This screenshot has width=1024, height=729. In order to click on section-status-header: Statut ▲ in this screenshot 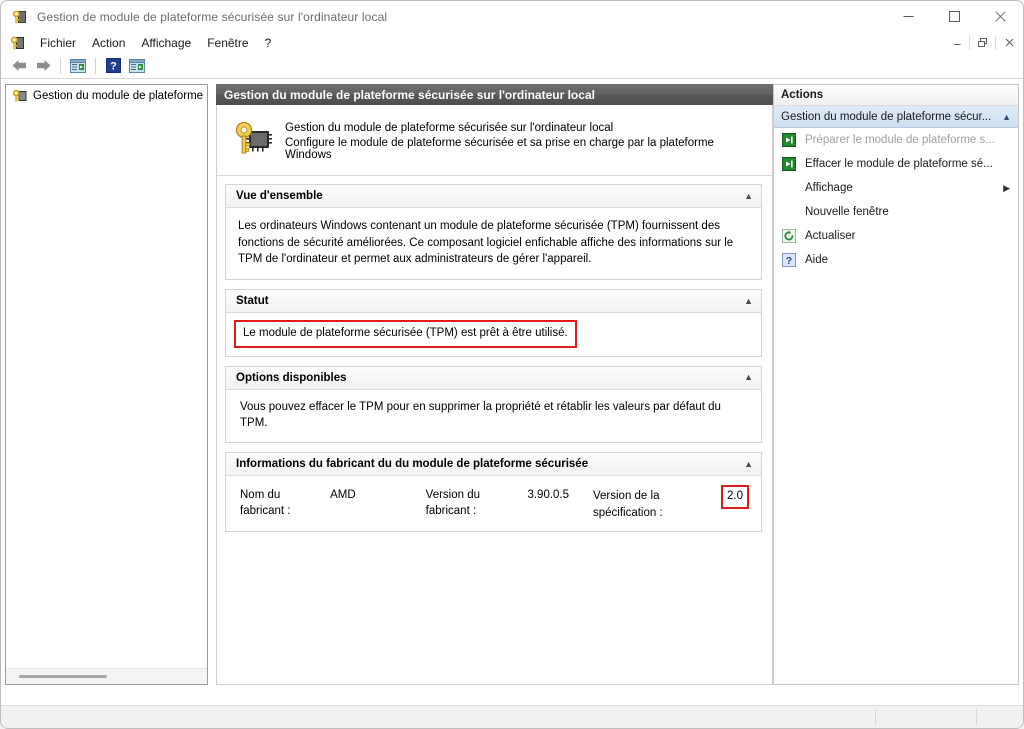, I will do `click(493, 302)`.